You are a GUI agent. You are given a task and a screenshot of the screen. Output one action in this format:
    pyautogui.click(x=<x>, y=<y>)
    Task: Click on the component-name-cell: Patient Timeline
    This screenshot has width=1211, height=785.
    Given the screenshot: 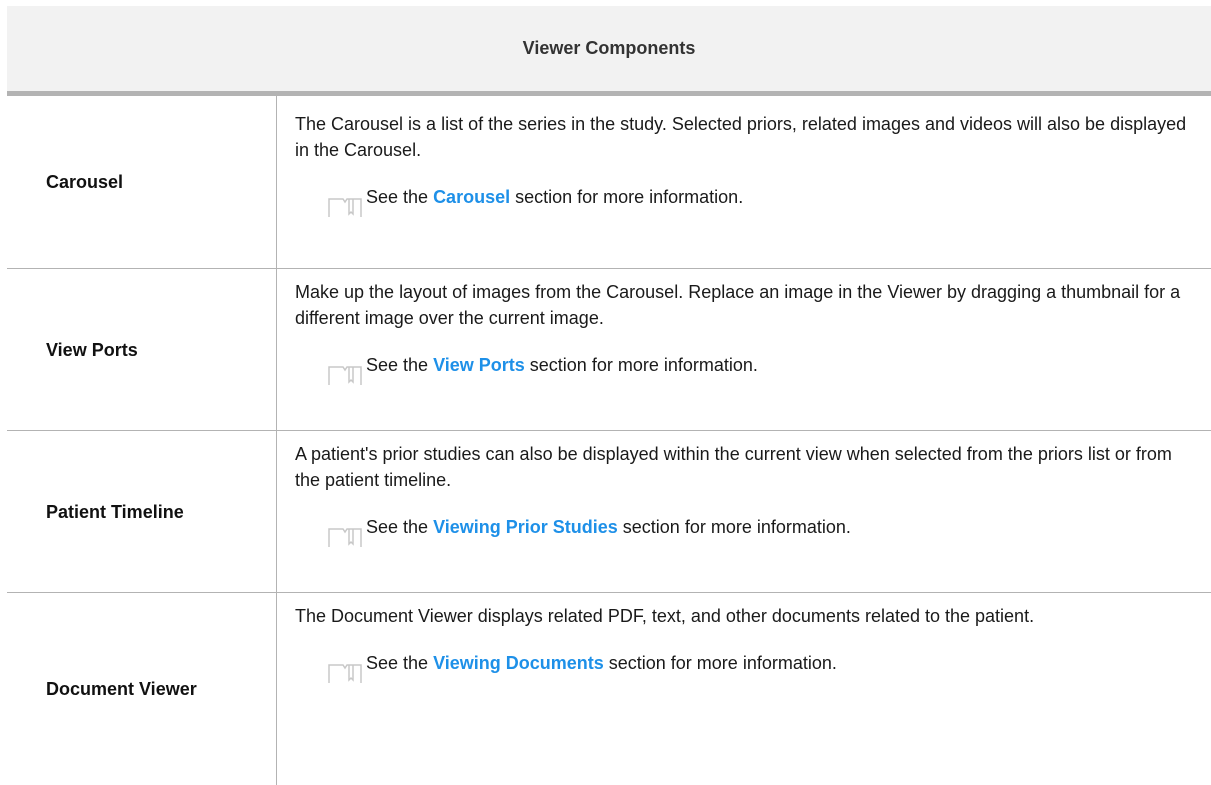 What is the action you would take?
    pyautogui.click(x=142, y=511)
    